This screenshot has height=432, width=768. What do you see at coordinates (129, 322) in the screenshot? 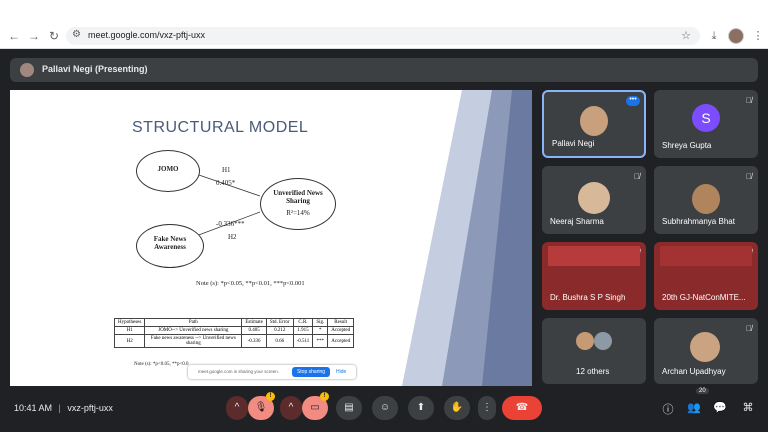
I see `table-header: Hypotheses` at bounding box center [129, 322].